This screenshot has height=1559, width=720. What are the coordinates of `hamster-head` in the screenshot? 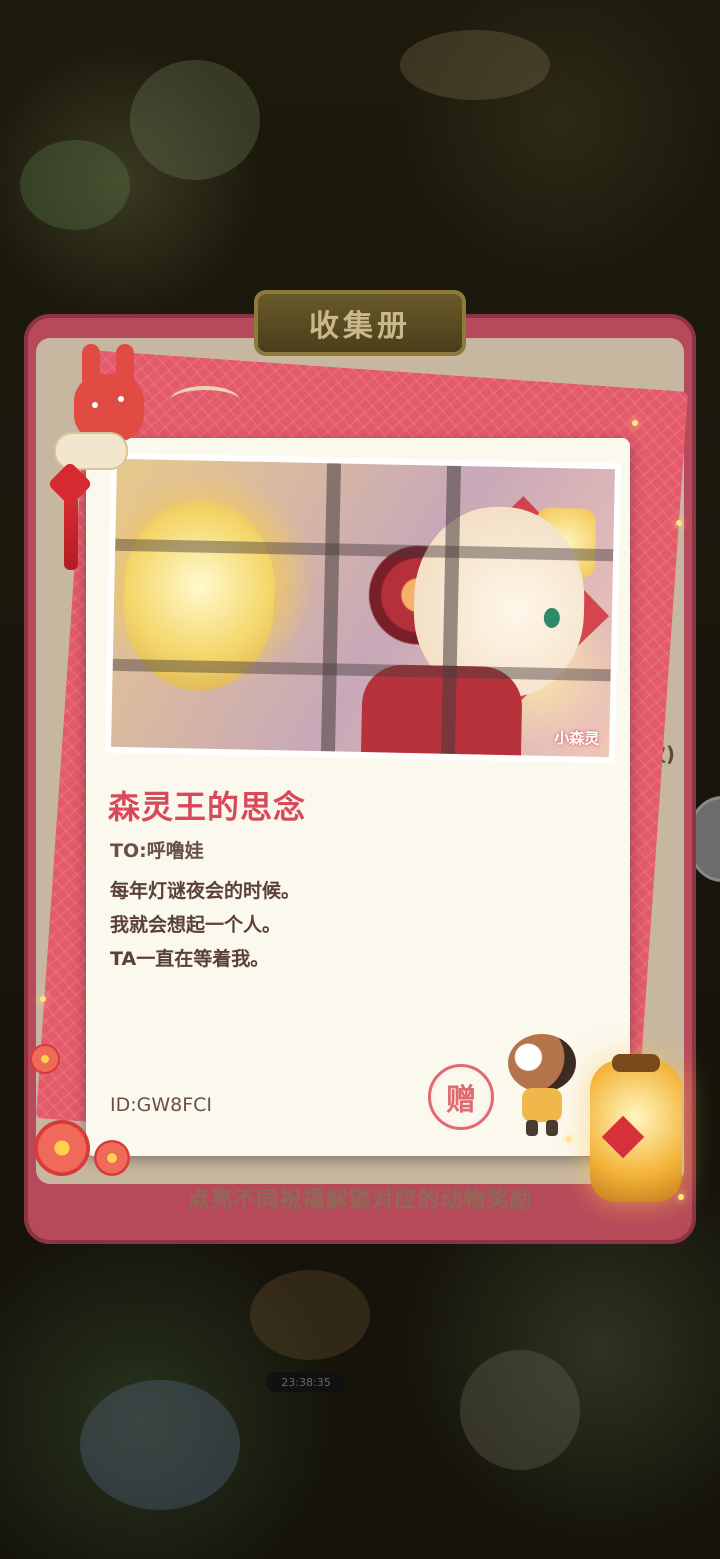 It's located at (542, 1063).